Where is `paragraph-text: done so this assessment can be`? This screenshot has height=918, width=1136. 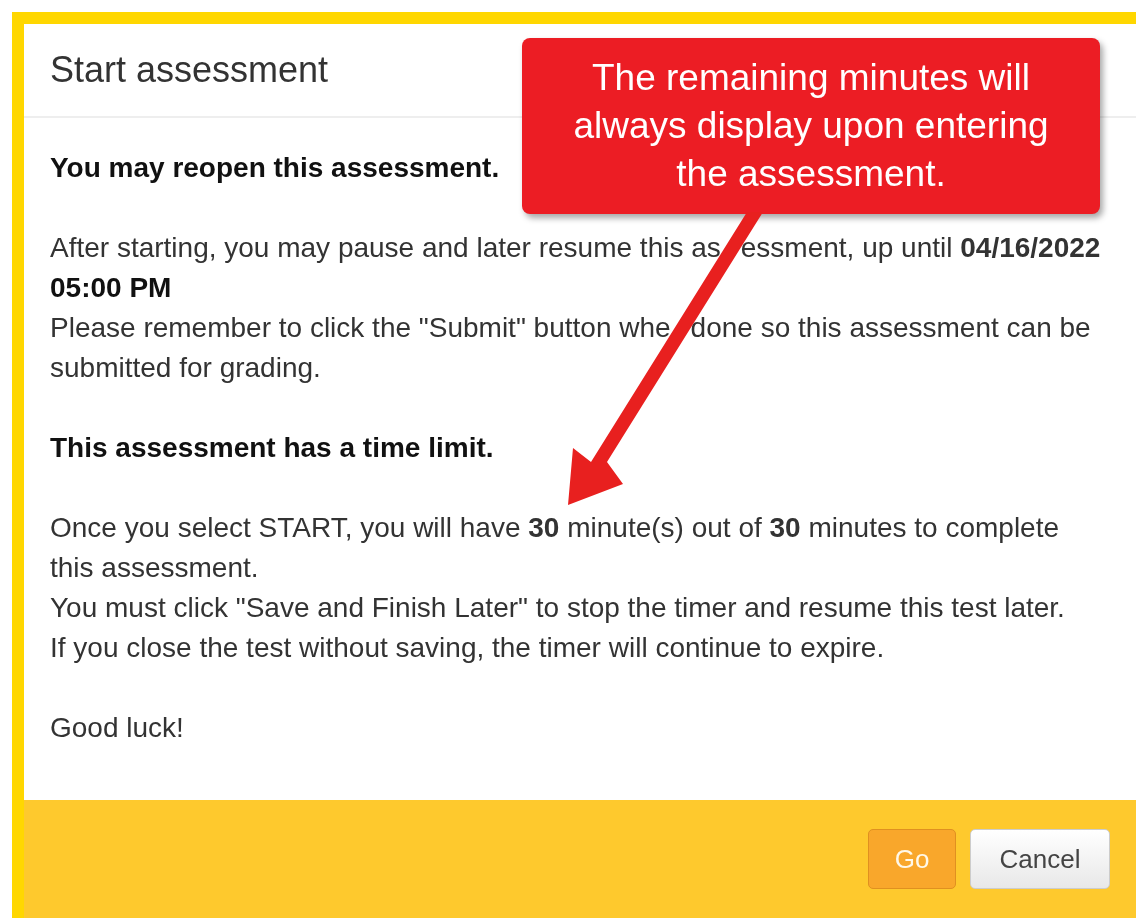 paragraph-text: done so this assessment can be is located at coordinates (890, 328).